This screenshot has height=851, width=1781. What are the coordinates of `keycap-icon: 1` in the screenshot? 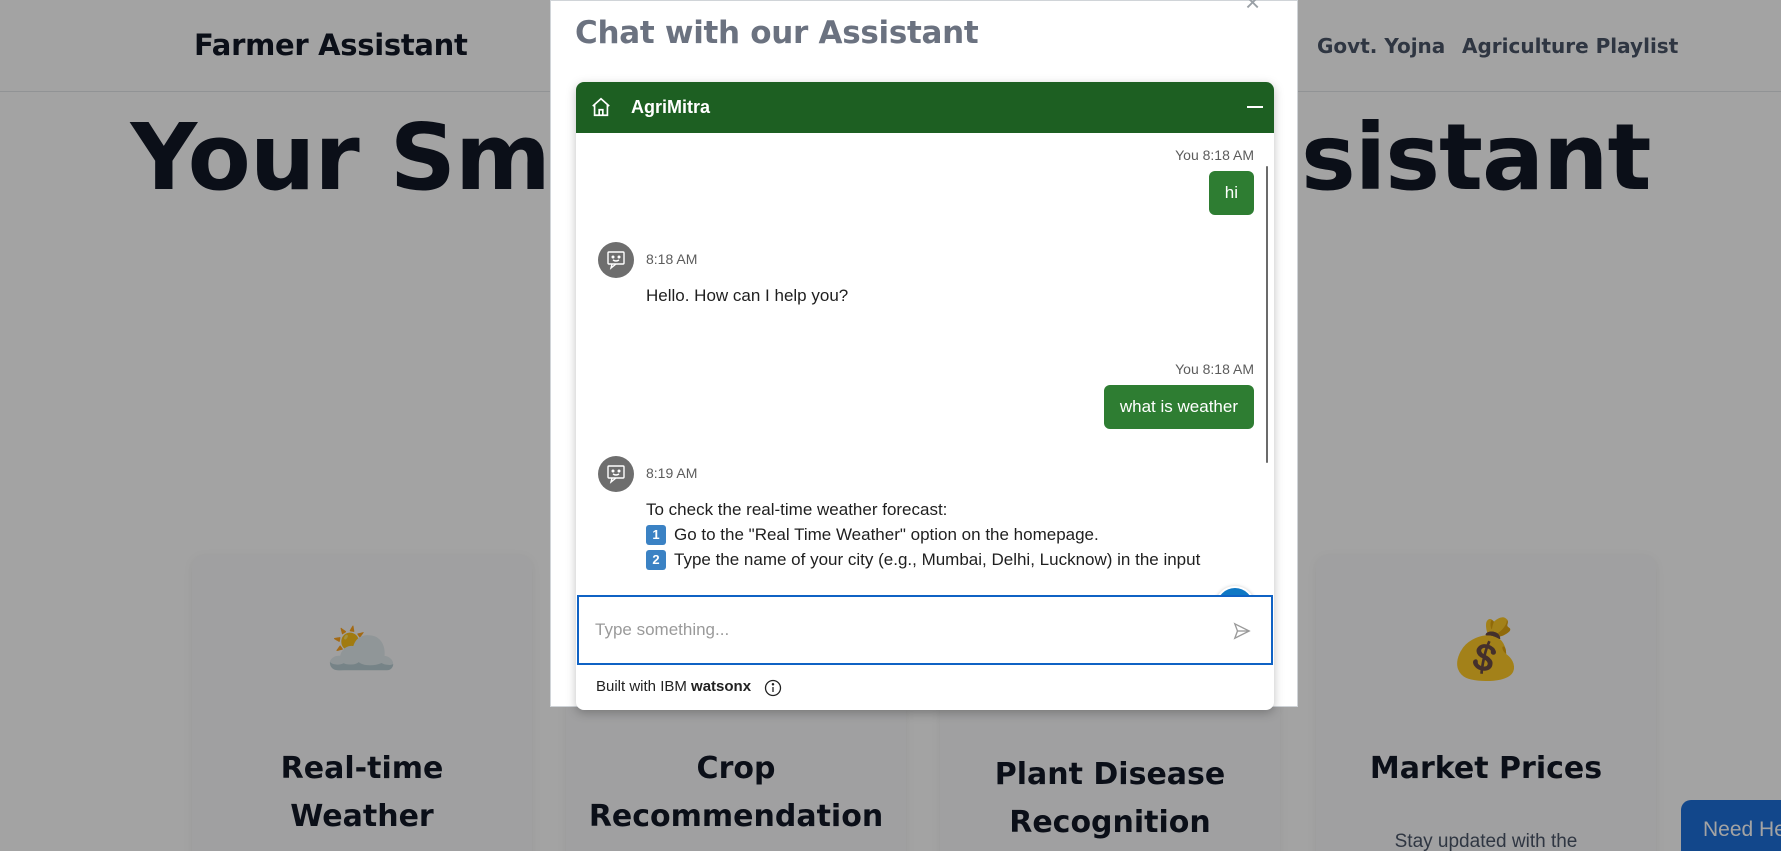 It's located at (656, 535).